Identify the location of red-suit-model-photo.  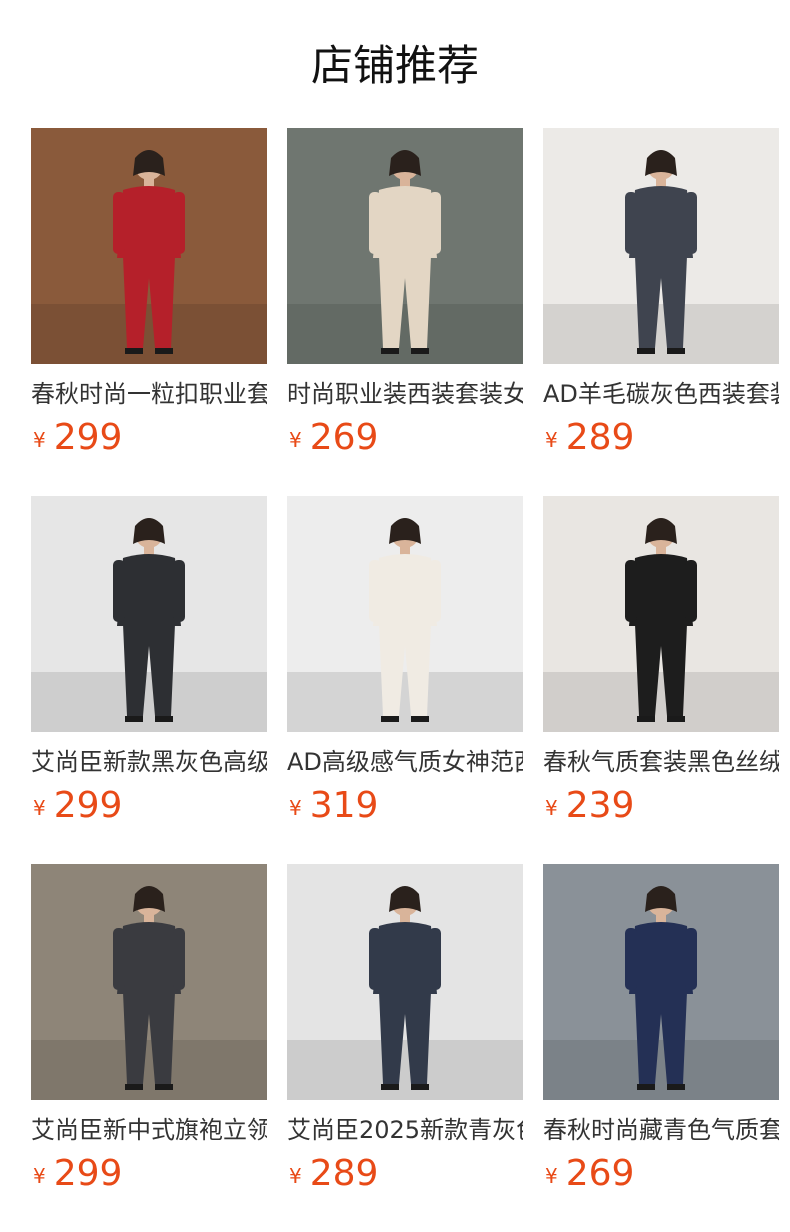
(149, 246).